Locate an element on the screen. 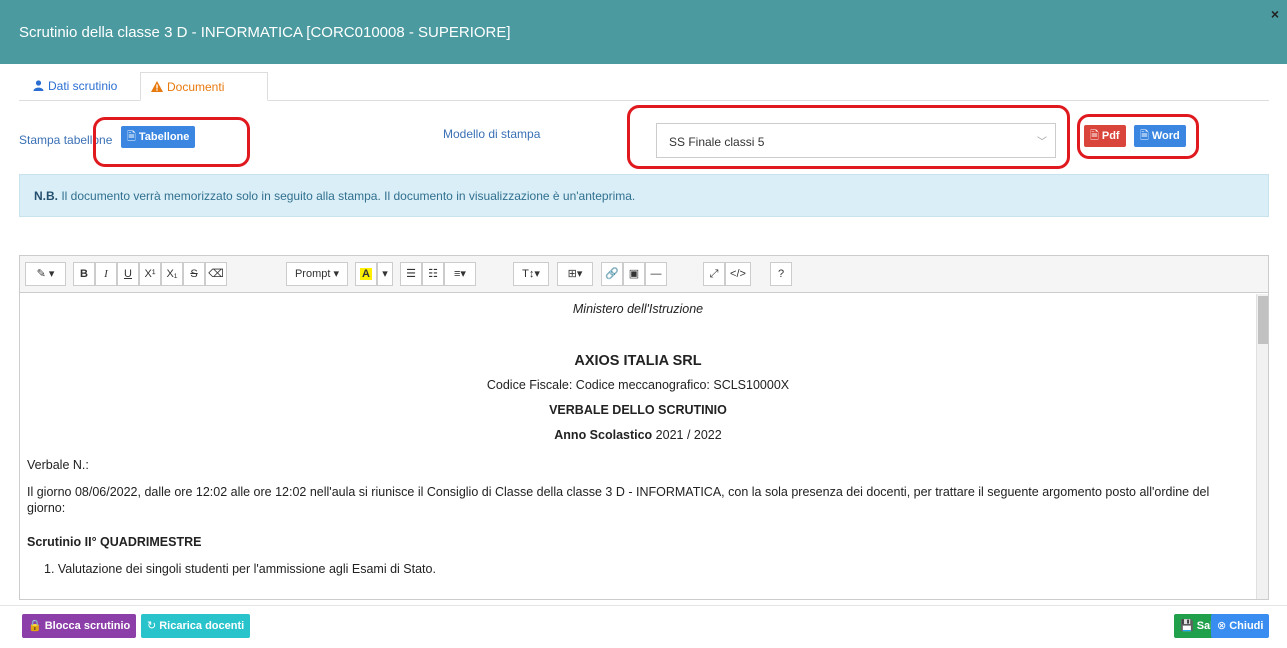  style-magic-icon: ✎ ▾ is located at coordinates (45, 274).